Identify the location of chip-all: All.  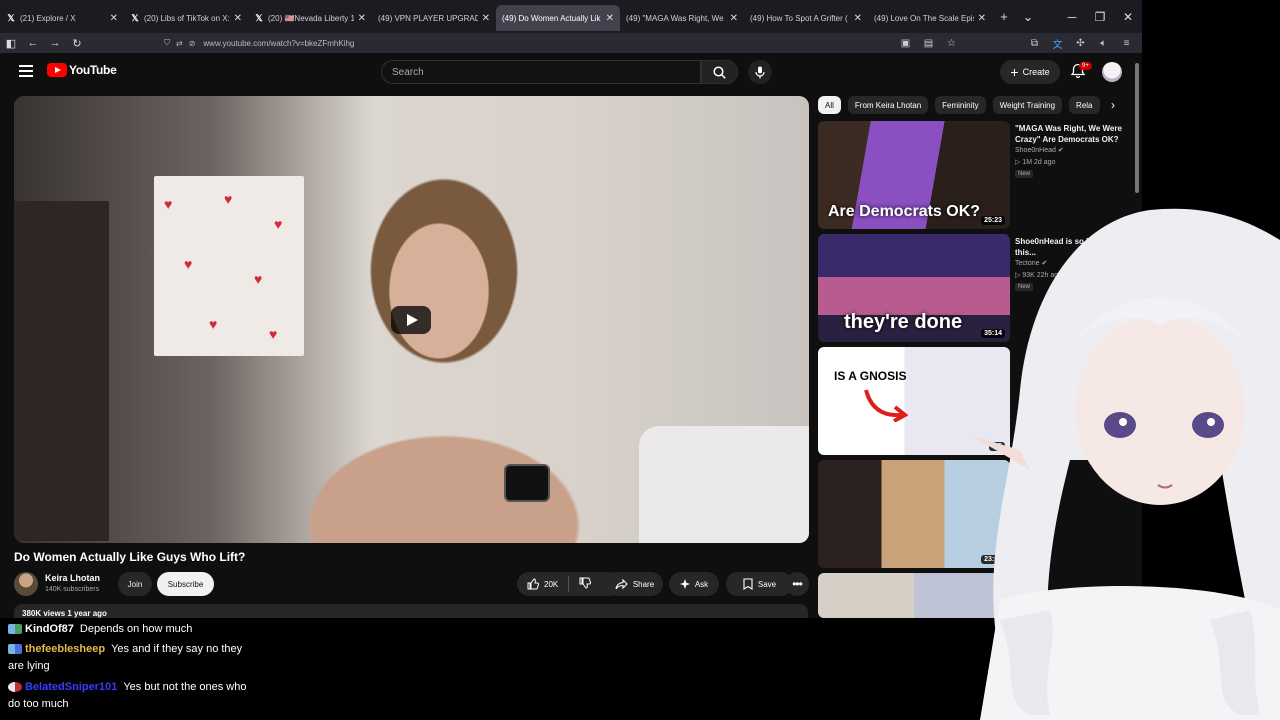
(829, 105).